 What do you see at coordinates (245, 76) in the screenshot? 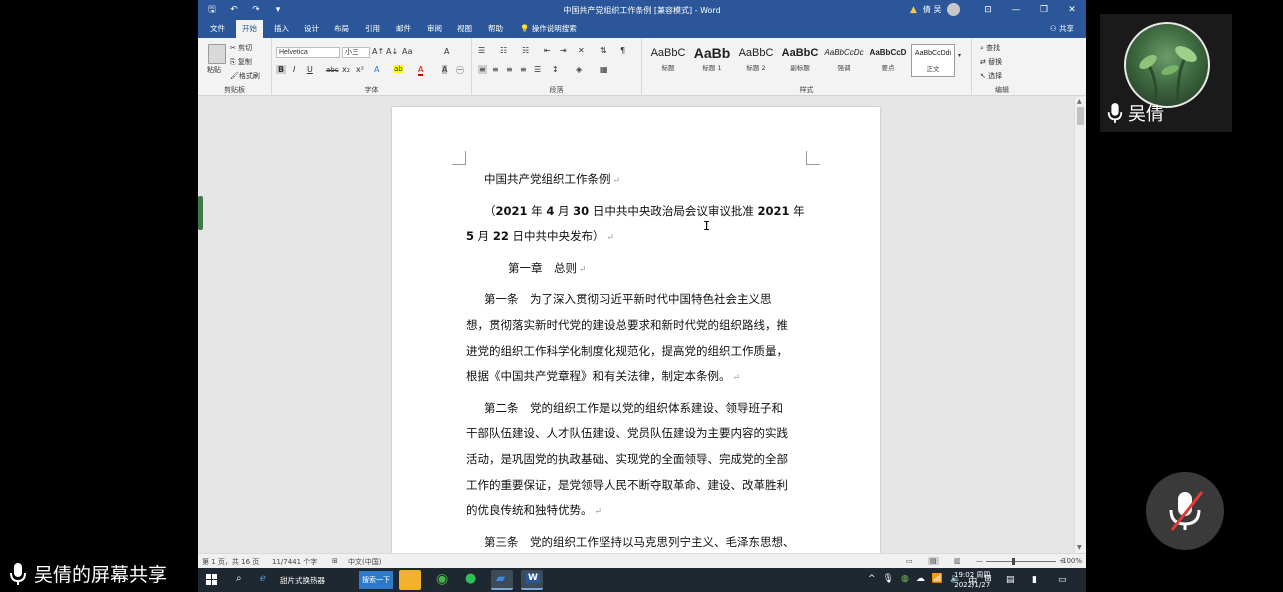
I see `format-painter-button: 🖌格式刷` at bounding box center [245, 76].